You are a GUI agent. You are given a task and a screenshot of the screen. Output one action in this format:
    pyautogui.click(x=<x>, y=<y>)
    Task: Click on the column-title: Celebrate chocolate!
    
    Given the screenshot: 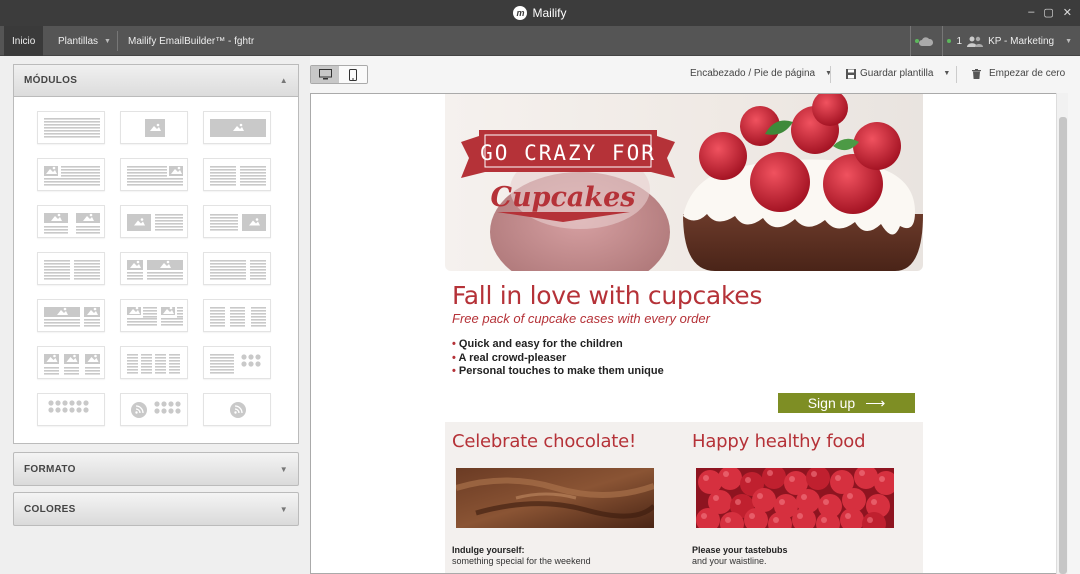 What is the action you would take?
    pyautogui.click(x=544, y=441)
    